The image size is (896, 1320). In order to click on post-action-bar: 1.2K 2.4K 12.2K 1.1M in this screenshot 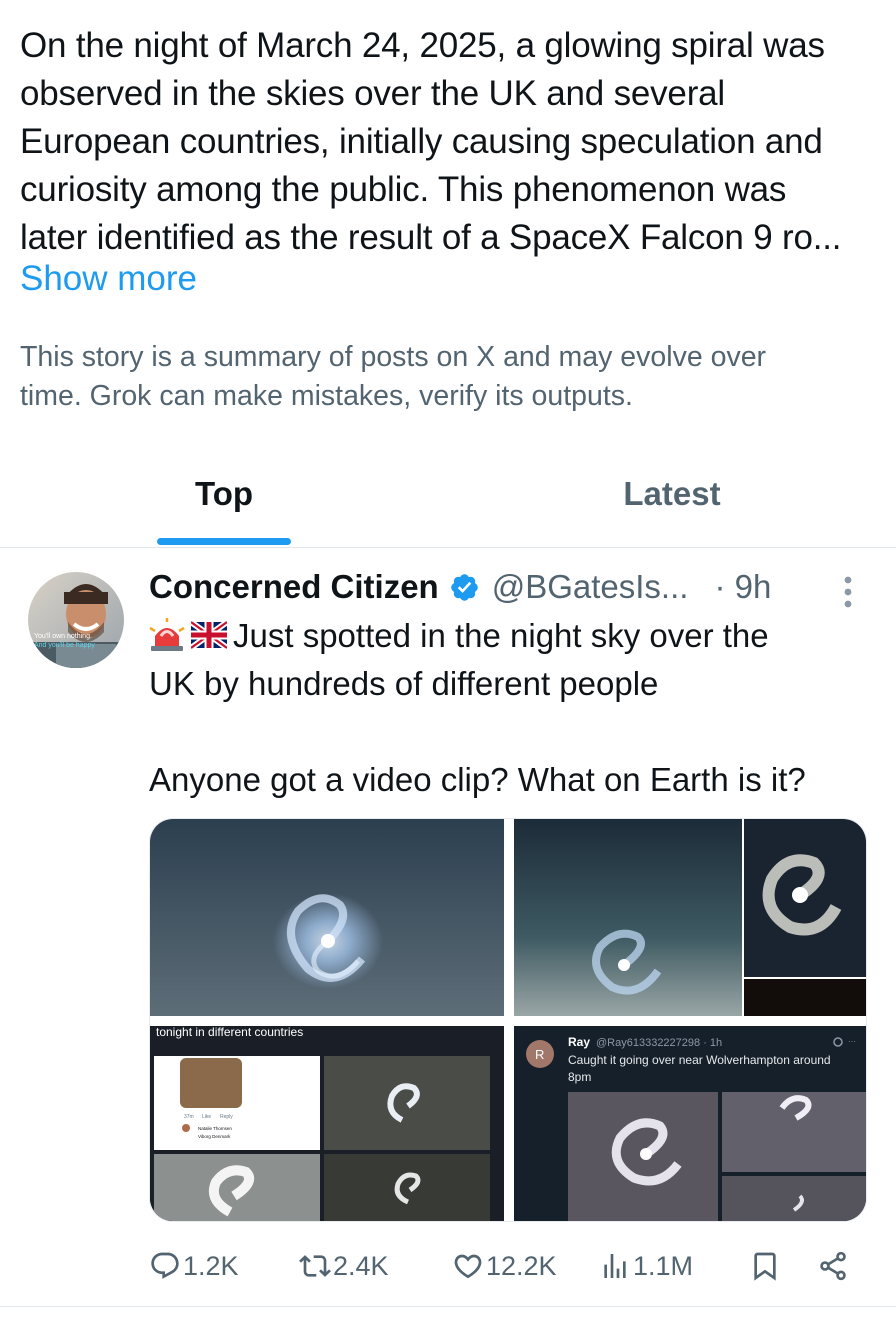, I will do `click(509, 1266)`.